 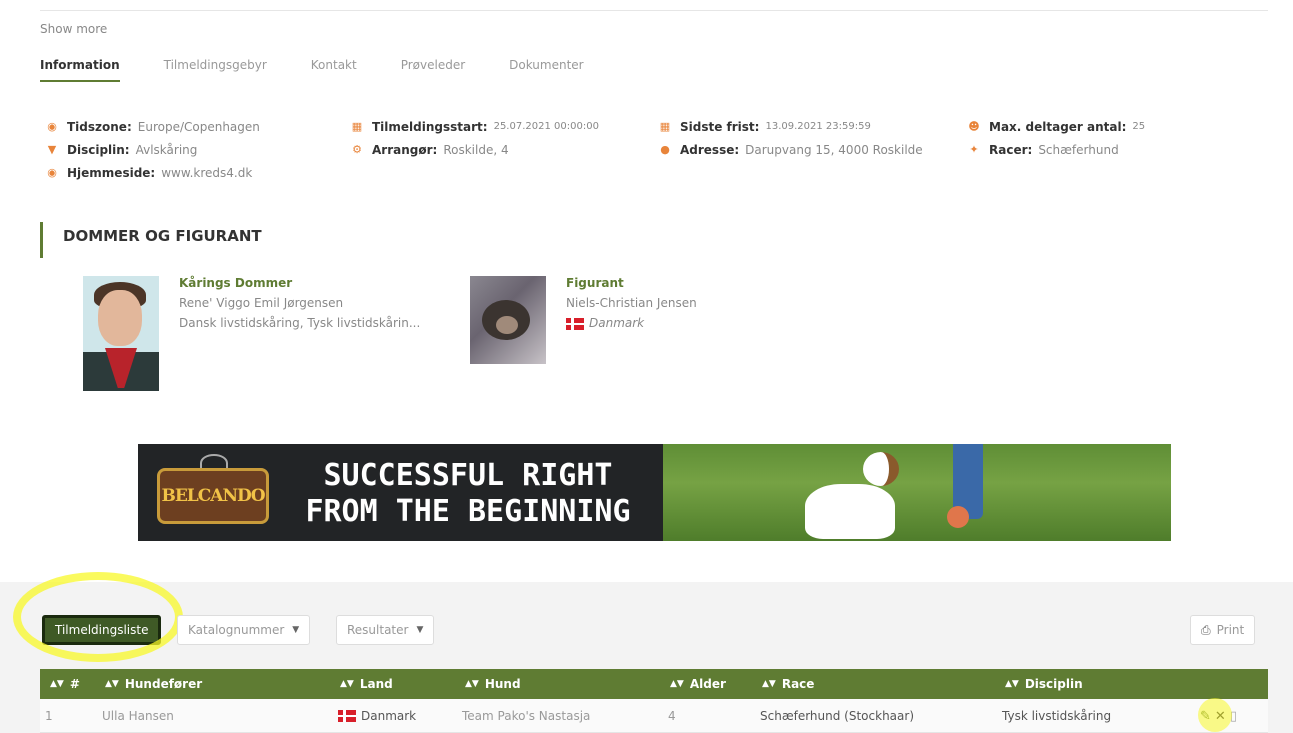 I want to click on dog-illustration, so click(x=850, y=511).